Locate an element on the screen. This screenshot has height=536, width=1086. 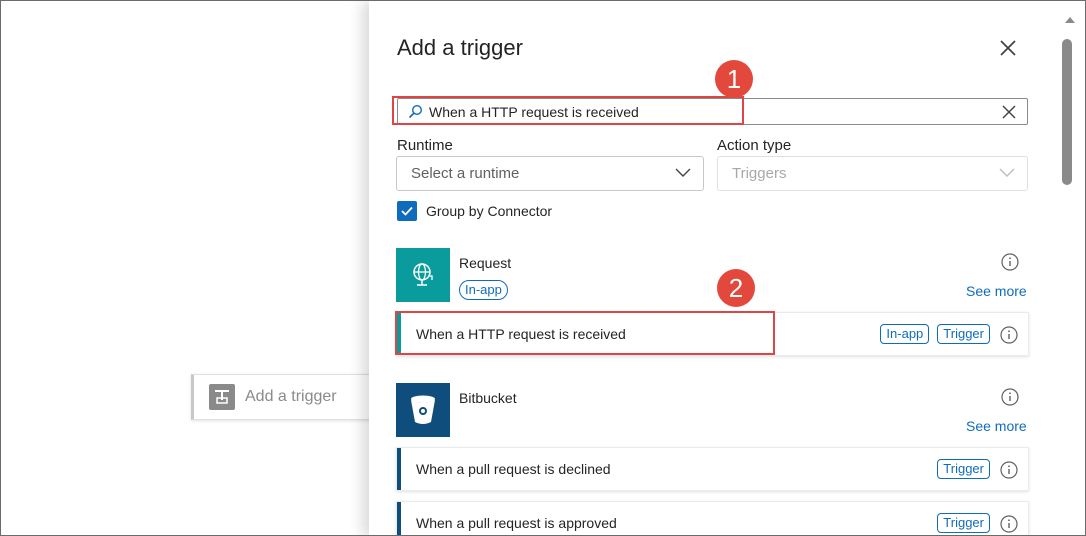
request-connector-tile is located at coordinates (423, 275).